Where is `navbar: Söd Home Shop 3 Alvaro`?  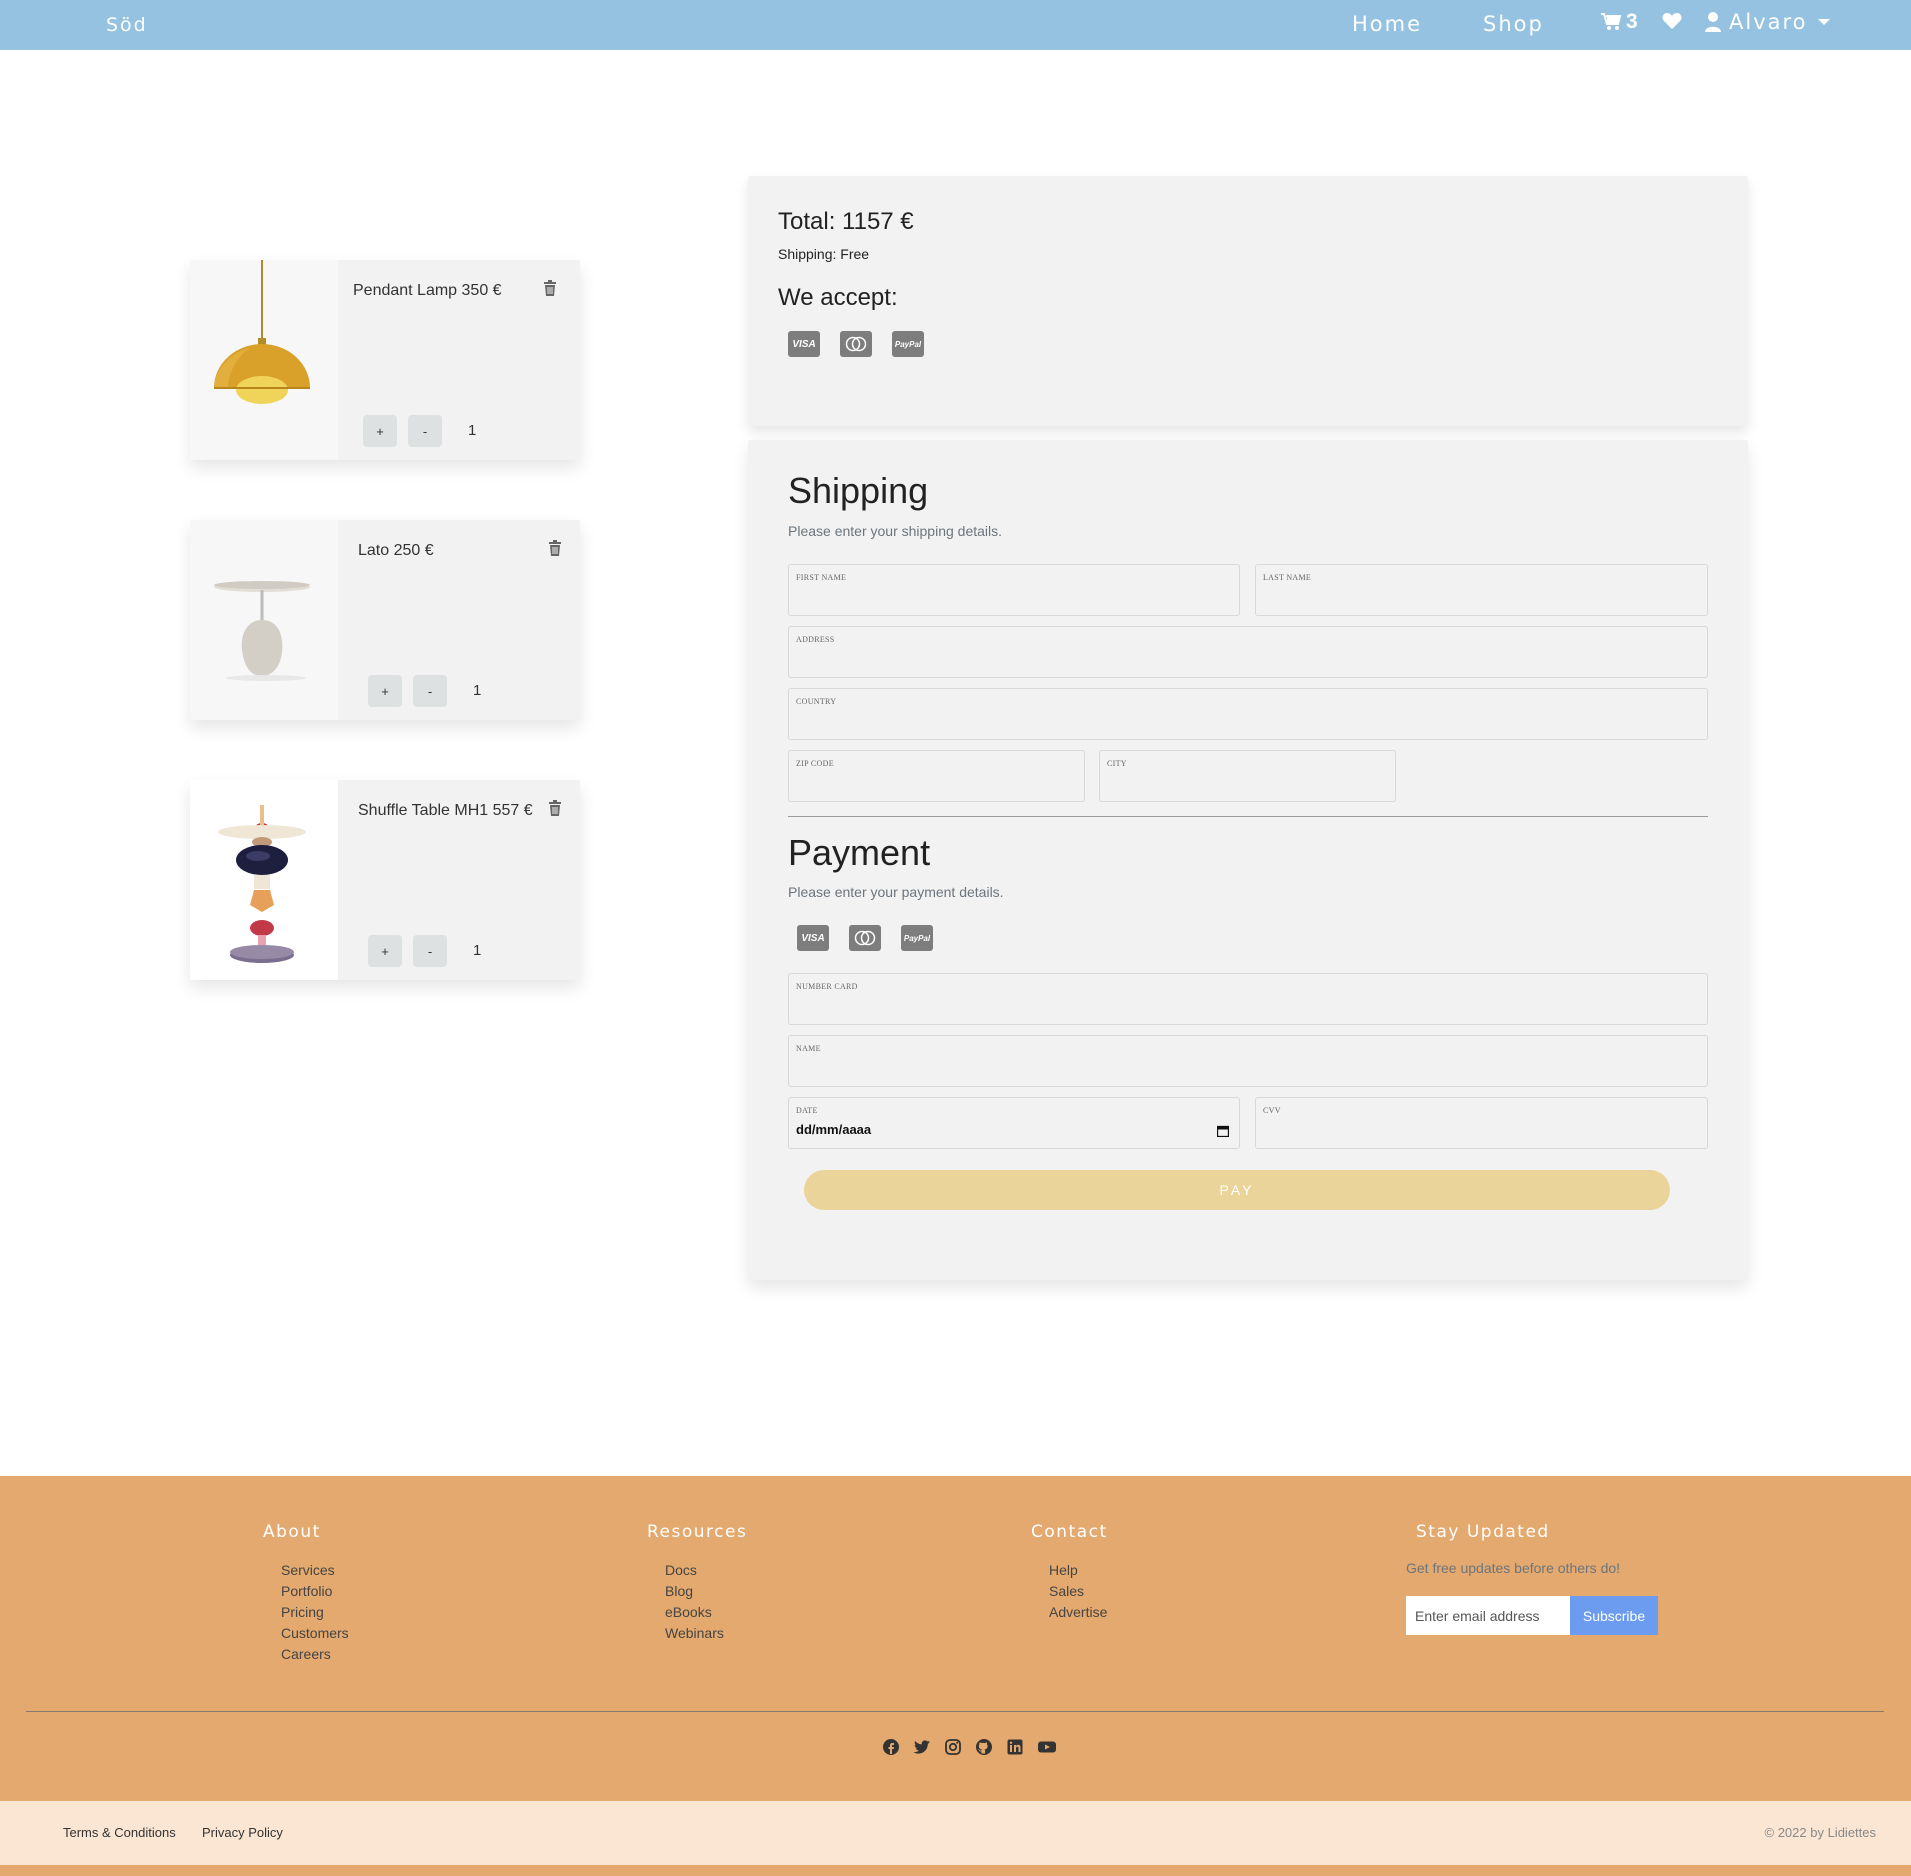 navbar: Söd Home Shop 3 Alvaro is located at coordinates (955, 25).